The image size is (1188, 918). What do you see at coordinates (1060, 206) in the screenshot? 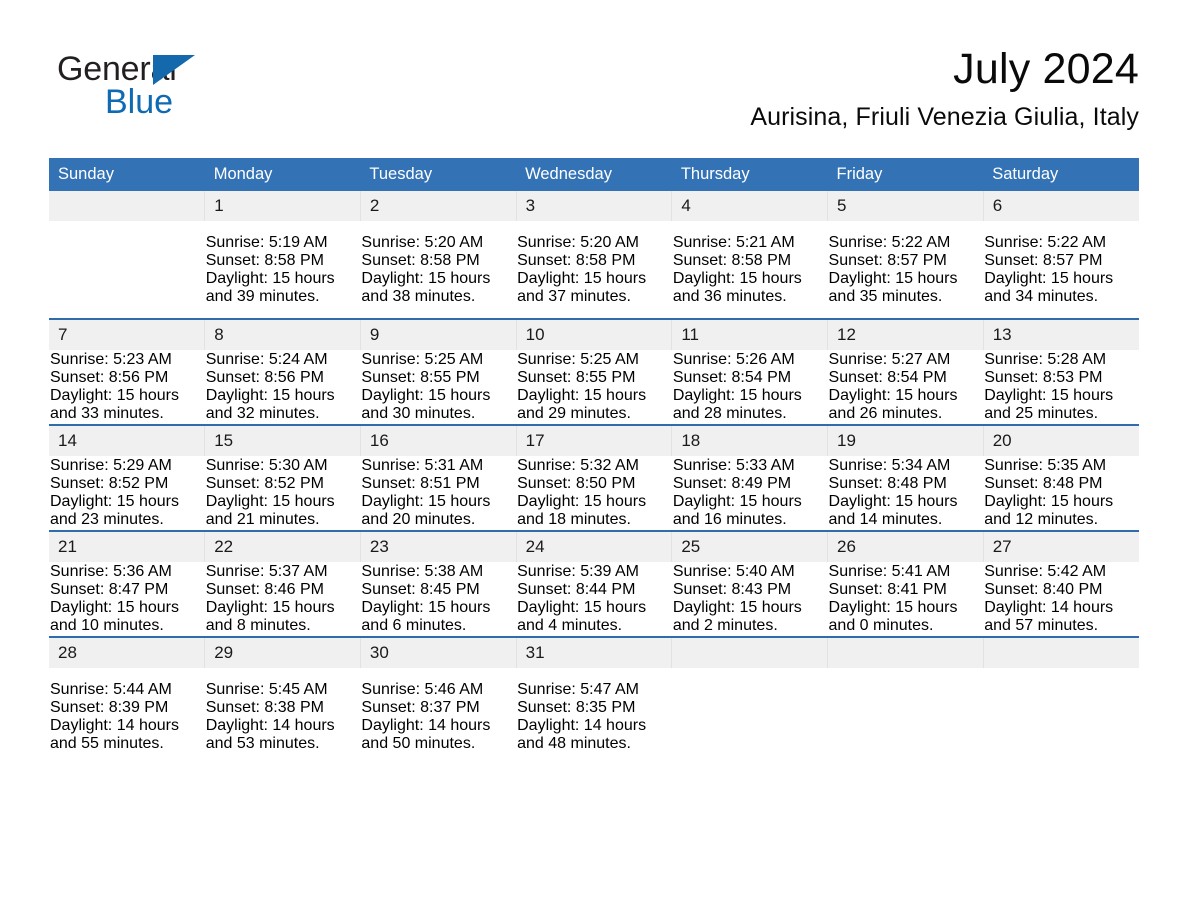
I see `calendar-day-number: 6` at bounding box center [1060, 206].